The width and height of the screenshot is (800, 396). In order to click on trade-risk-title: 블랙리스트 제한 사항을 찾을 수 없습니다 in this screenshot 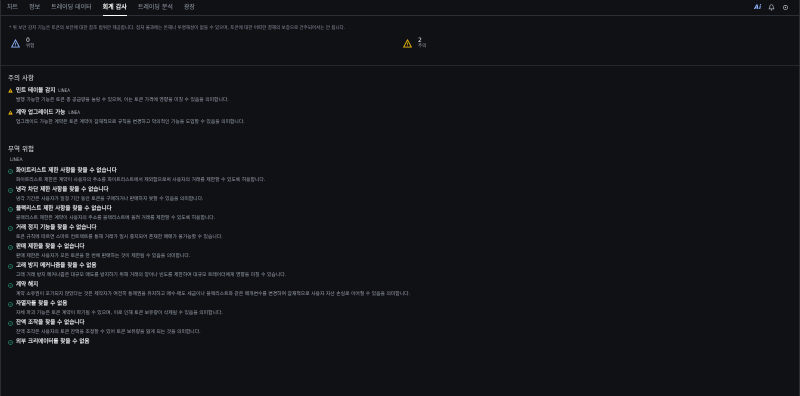, I will do `click(64, 209)`.